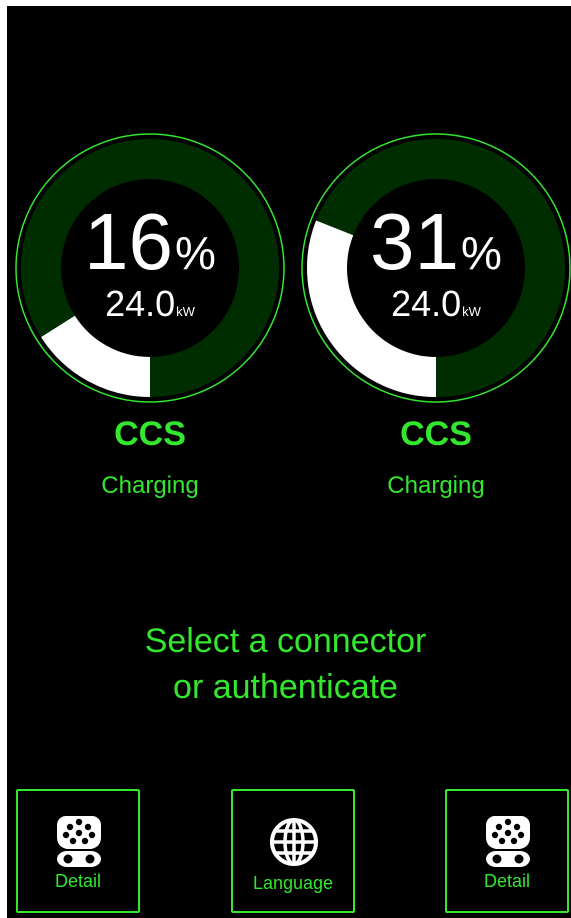  Describe the element at coordinates (78, 881) in the screenshot. I see `detail-button-left-label: Detail` at that location.